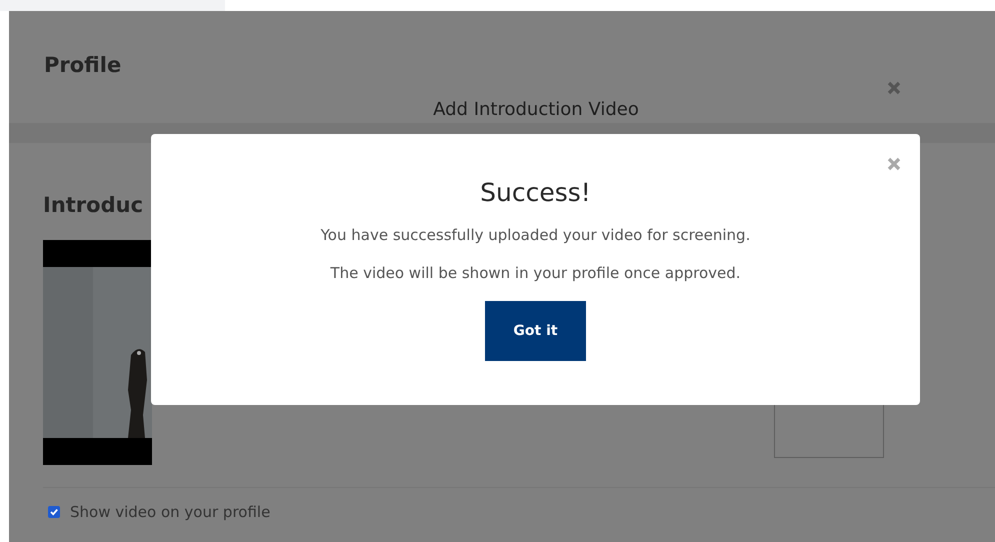 This screenshot has width=995, height=542. Describe the element at coordinates (535, 331) in the screenshot. I see `got-it-button: Got it` at that location.